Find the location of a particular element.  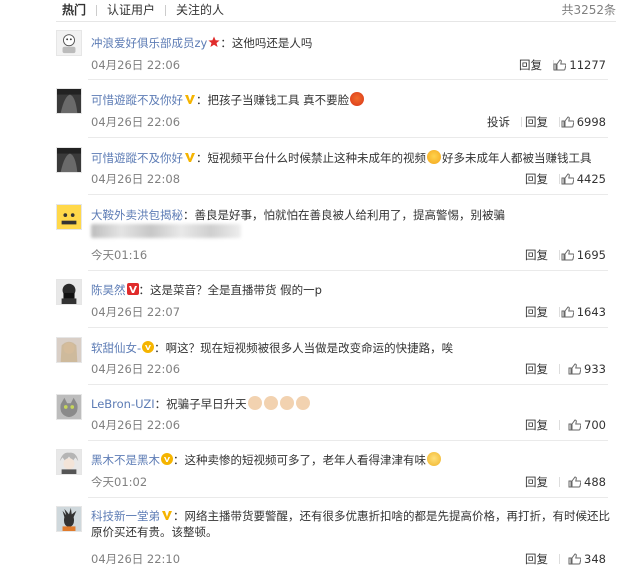

like-button: 933 is located at coordinates (587, 369).